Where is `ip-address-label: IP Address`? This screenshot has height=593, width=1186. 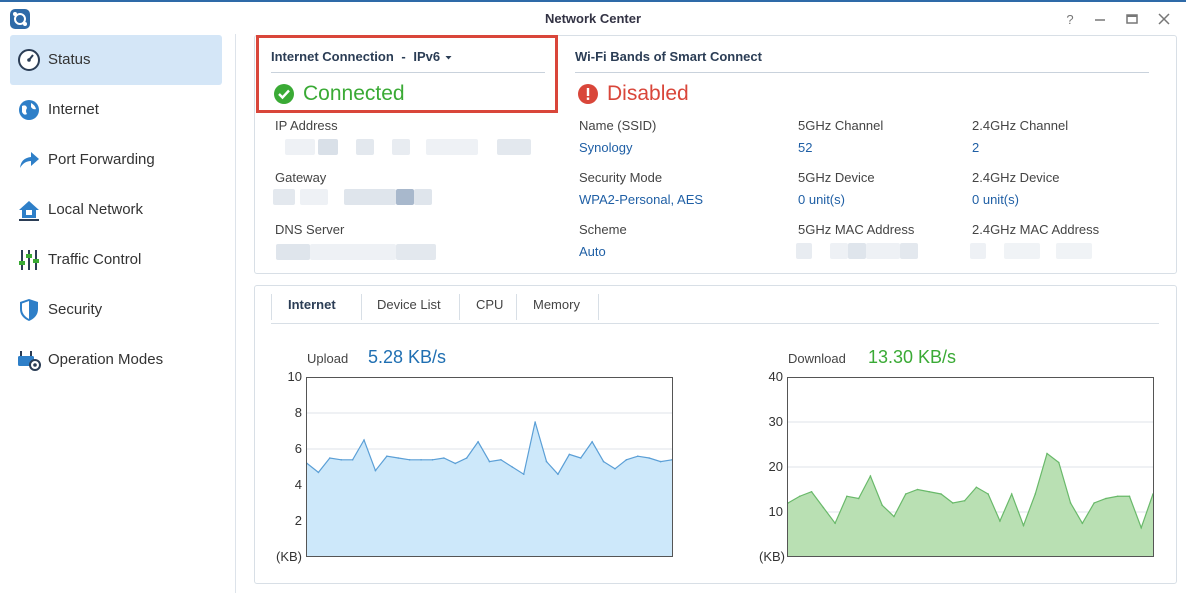 ip-address-label: IP Address is located at coordinates (306, 125).